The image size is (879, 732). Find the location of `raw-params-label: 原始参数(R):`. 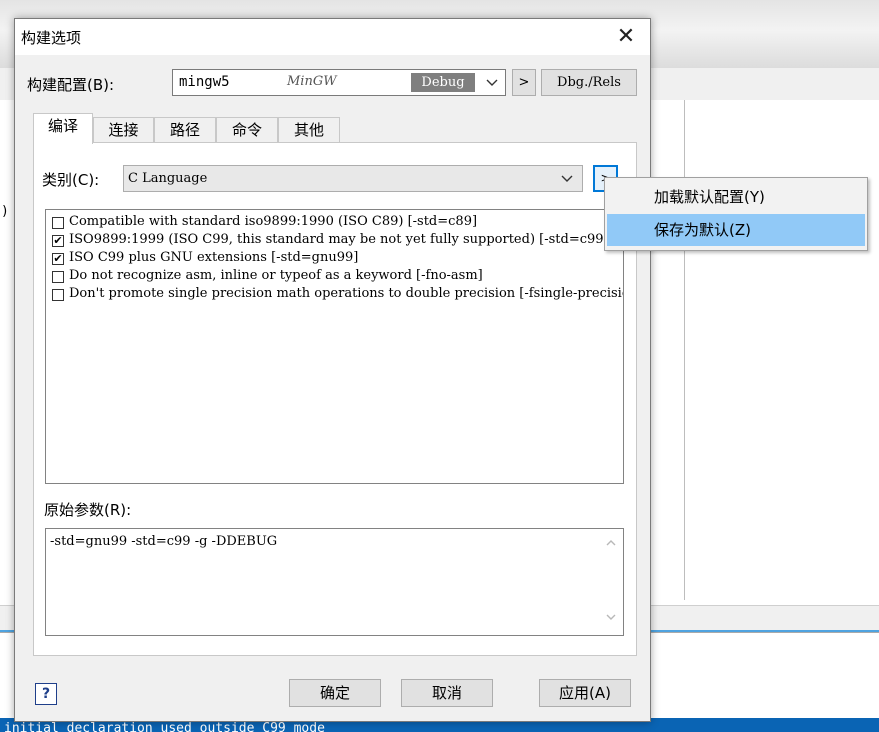

raw-params-label: 原始参数(R): is located at coordinates (88, 510).